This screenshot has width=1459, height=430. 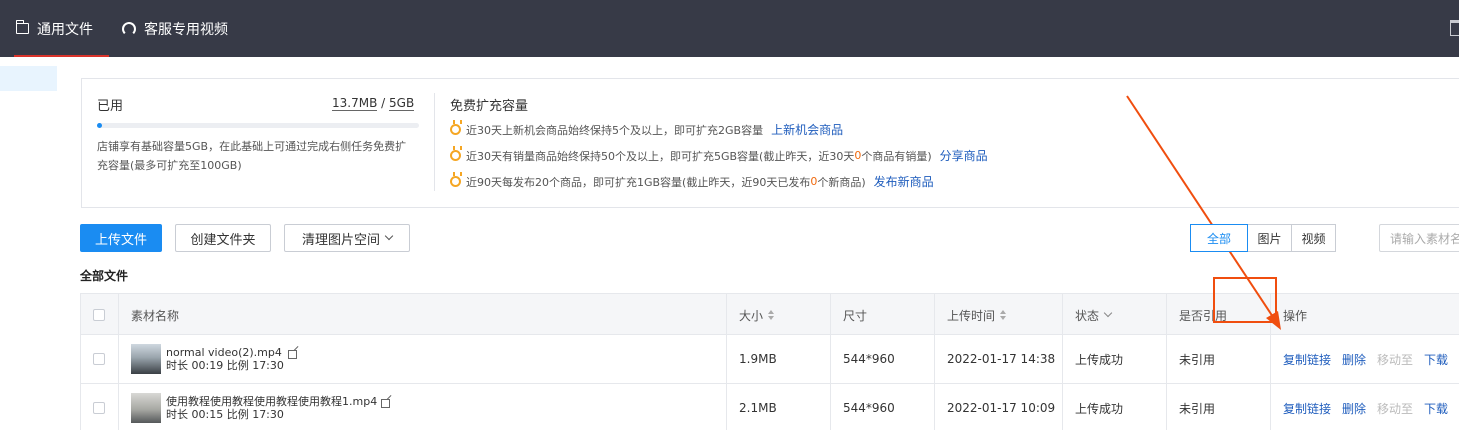 What do you see at coordinates (998, 315) in the screenshot?
I see `col-upload-time: 上传时间` at bounding box center [998, 315].